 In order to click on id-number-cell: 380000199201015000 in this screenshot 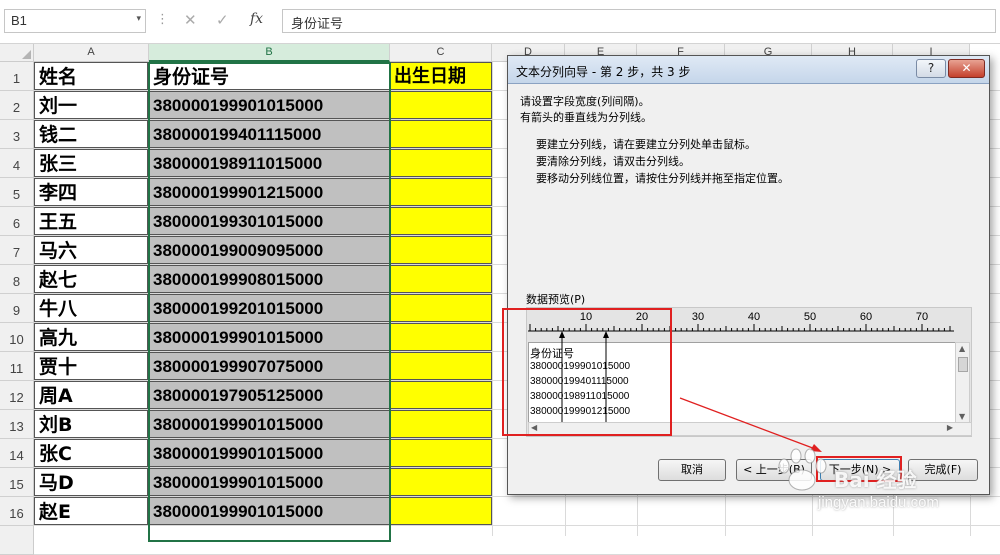, I will do `click(269, 308)`.